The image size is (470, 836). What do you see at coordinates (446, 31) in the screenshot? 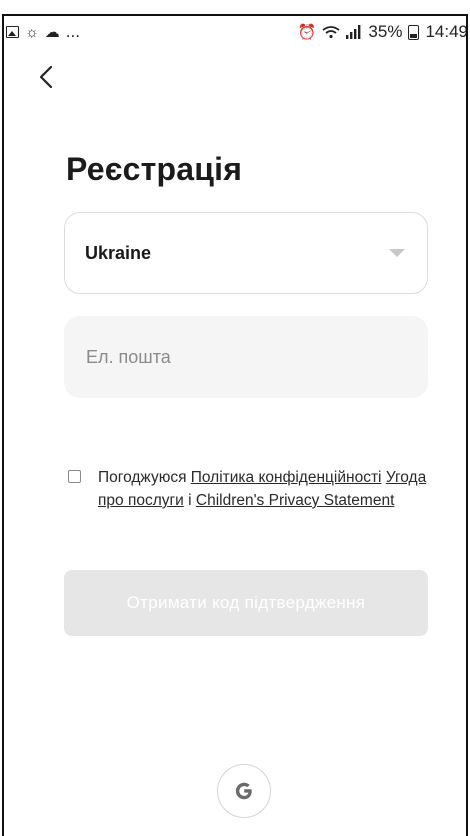
I see `status-time: 14:49` at bounding box center [446, 31].